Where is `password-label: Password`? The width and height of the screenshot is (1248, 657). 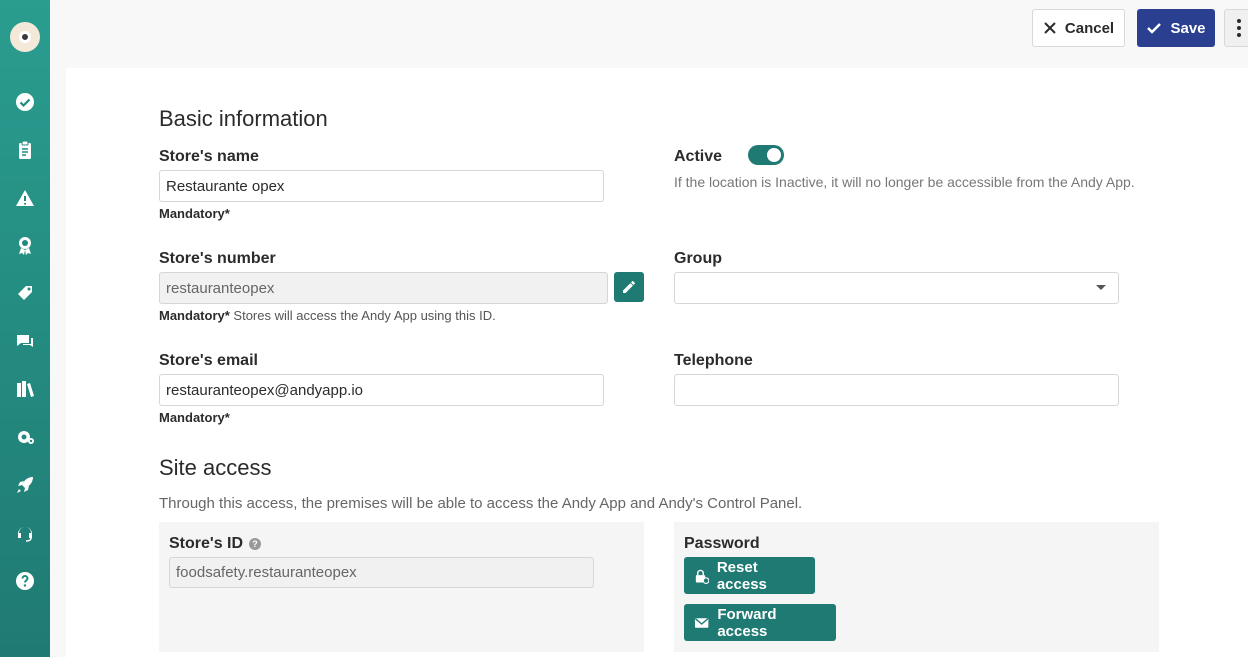
password-label: Password is located at coordinates (722, 543).